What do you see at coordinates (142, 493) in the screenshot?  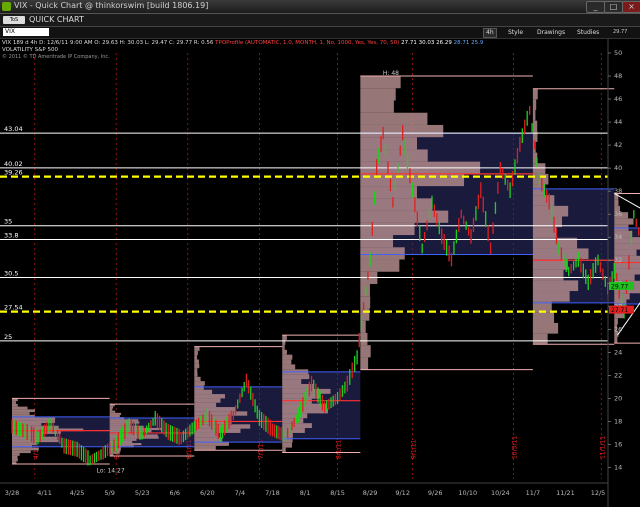 I see `time-axis-label: 5/23` at bounding box center [142, 493].